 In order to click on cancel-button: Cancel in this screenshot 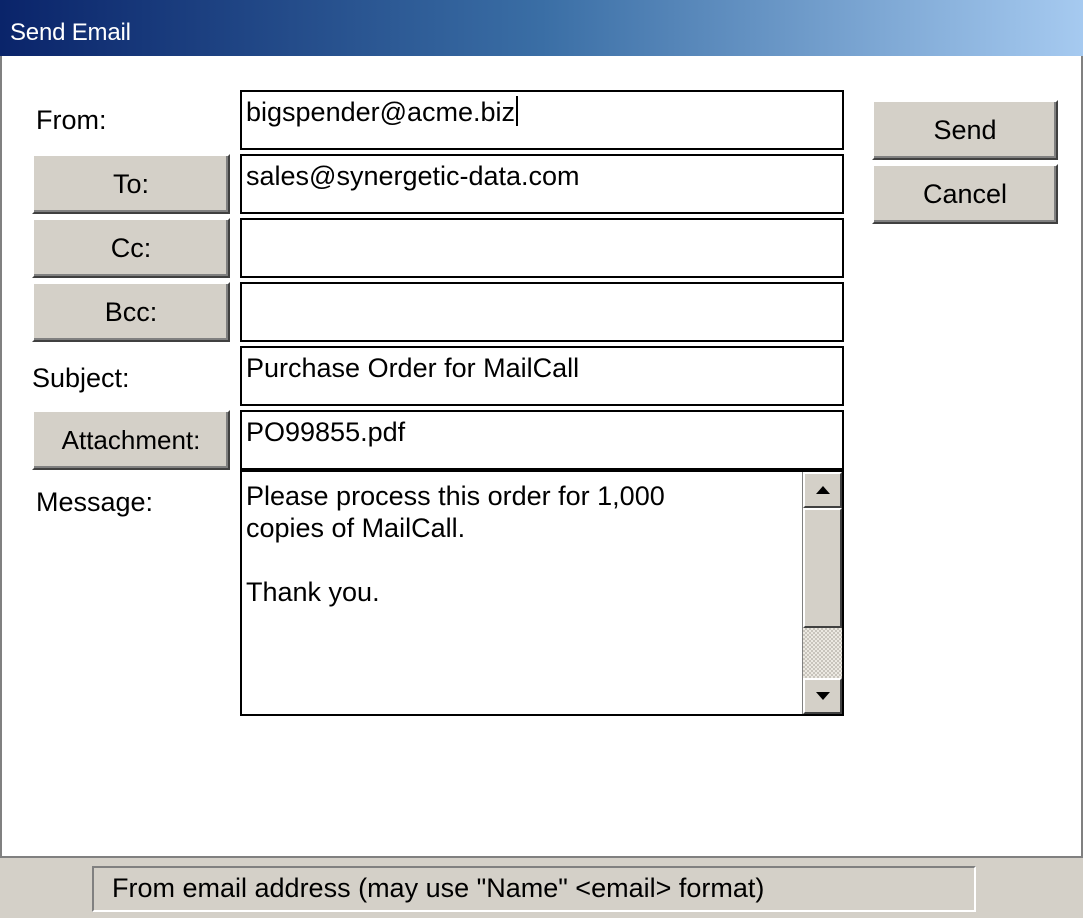, I will do `click(965, 194)`.